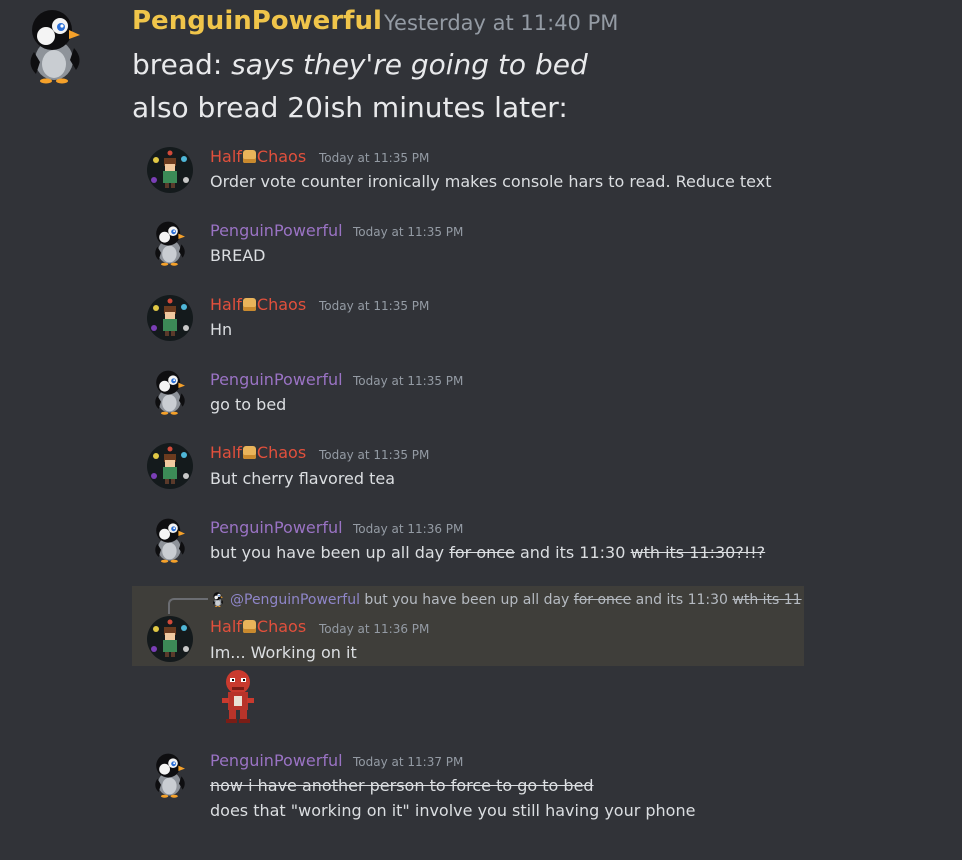 Image resolution: width=962 pixels, height=860 pixels. Describe the element at coordinates (221, 329) in the screenshot. I see `message-text: Hn` at that location.